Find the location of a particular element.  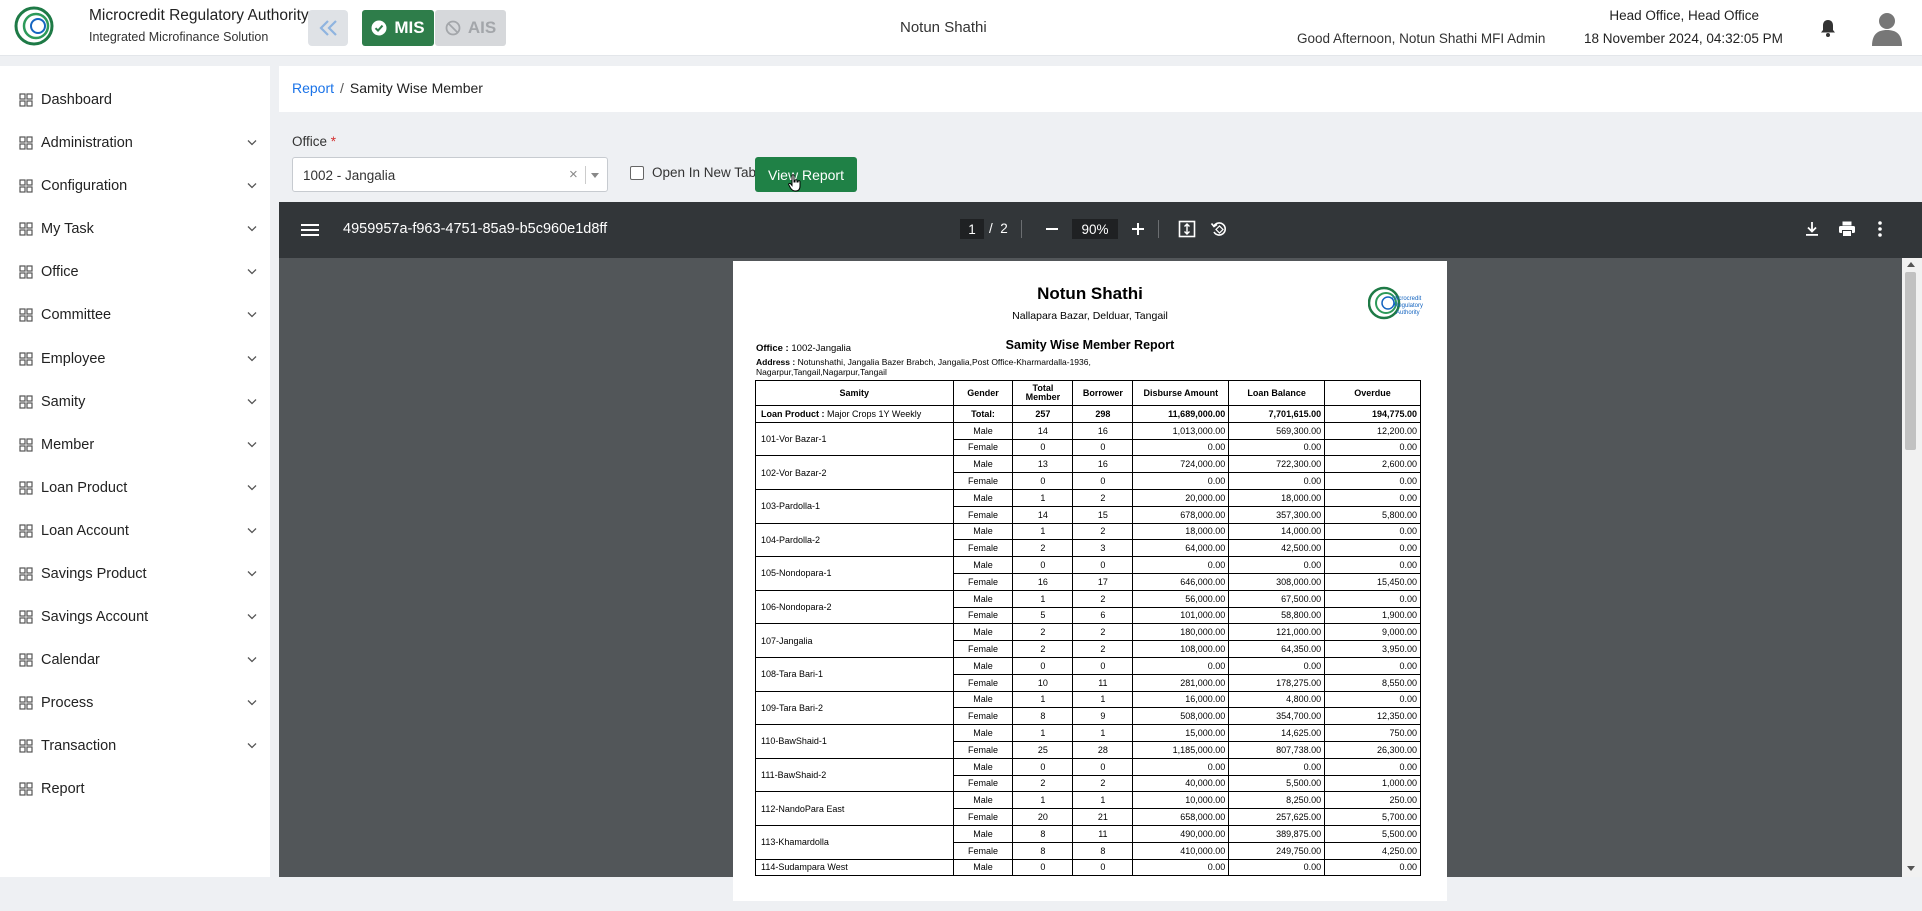

breadcrumb-card is located at coordinates (1100, 89).